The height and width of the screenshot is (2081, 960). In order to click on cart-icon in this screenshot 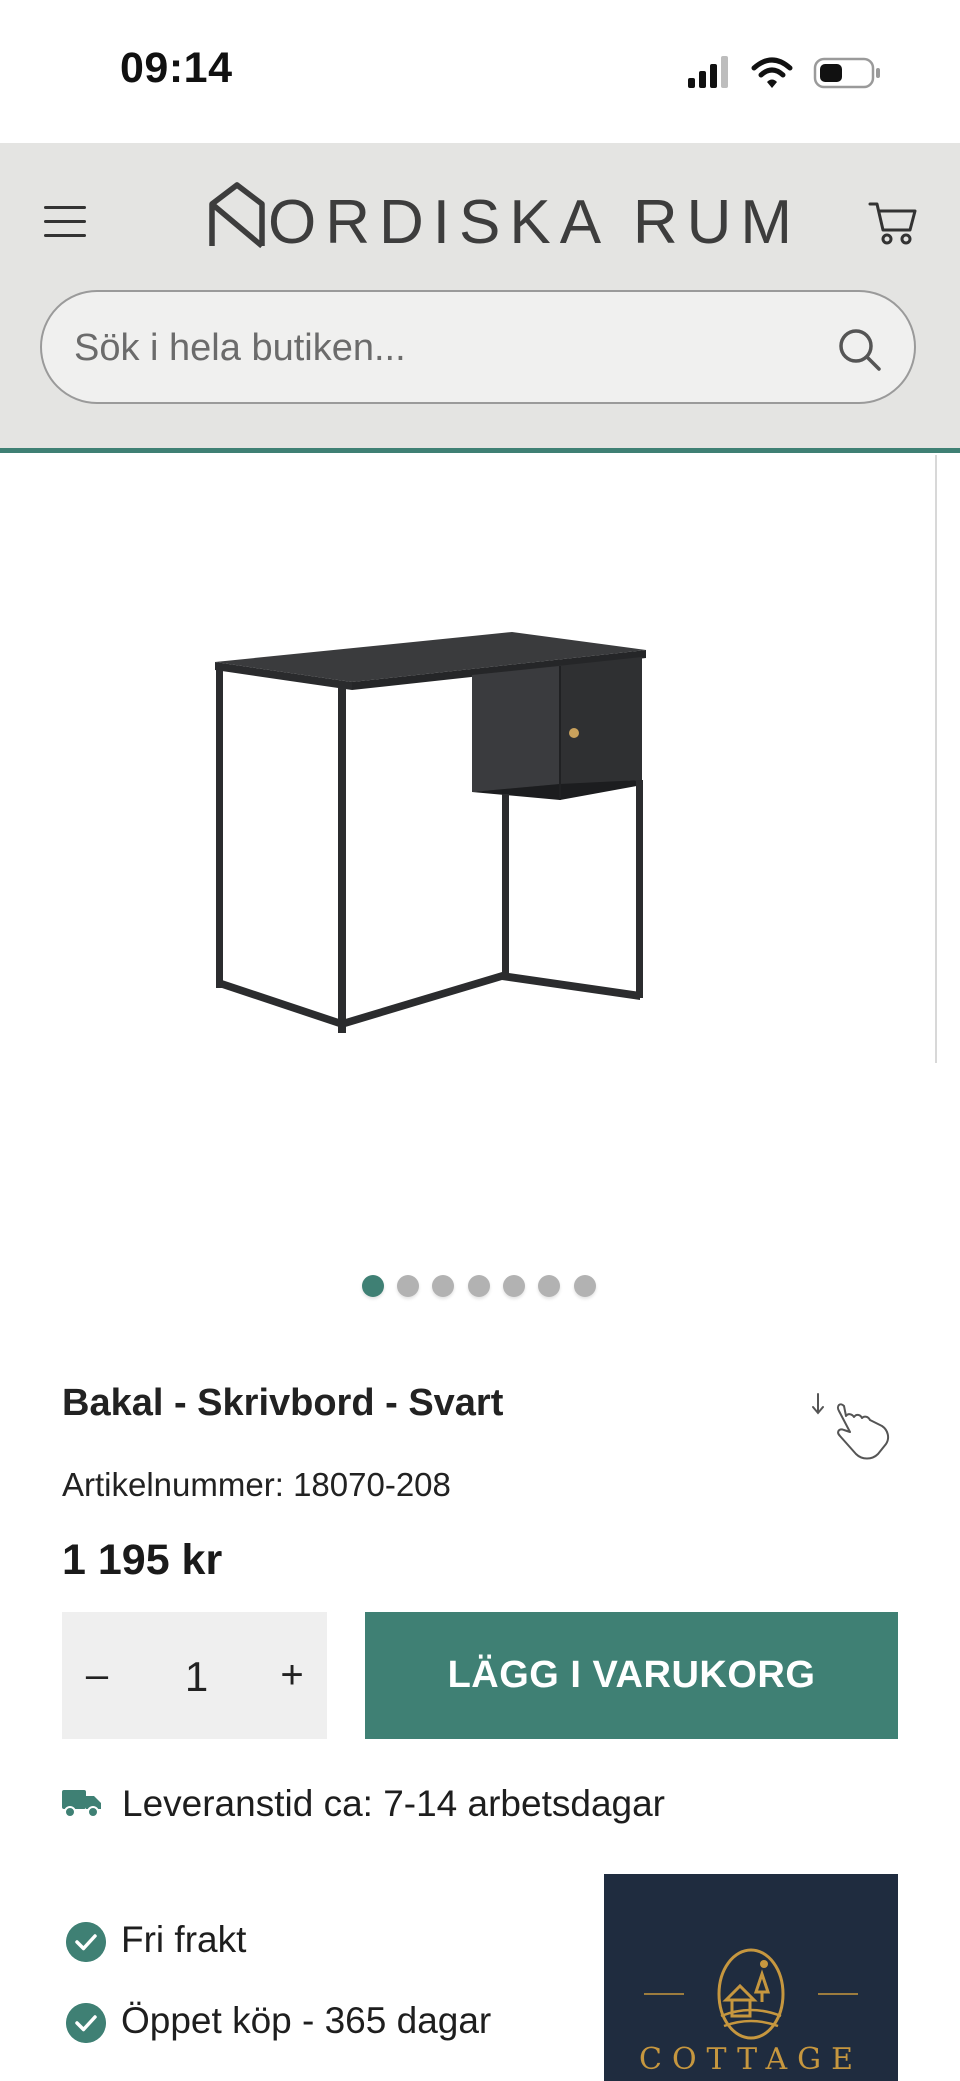, I will do `click(892, 223)`.